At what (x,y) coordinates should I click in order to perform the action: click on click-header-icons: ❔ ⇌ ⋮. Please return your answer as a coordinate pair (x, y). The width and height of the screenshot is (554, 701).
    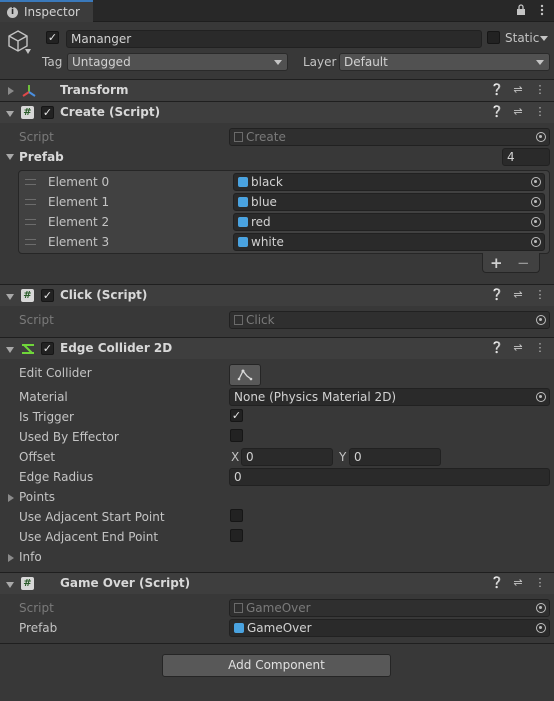
    Looking at the image, I should click on (518, 295).